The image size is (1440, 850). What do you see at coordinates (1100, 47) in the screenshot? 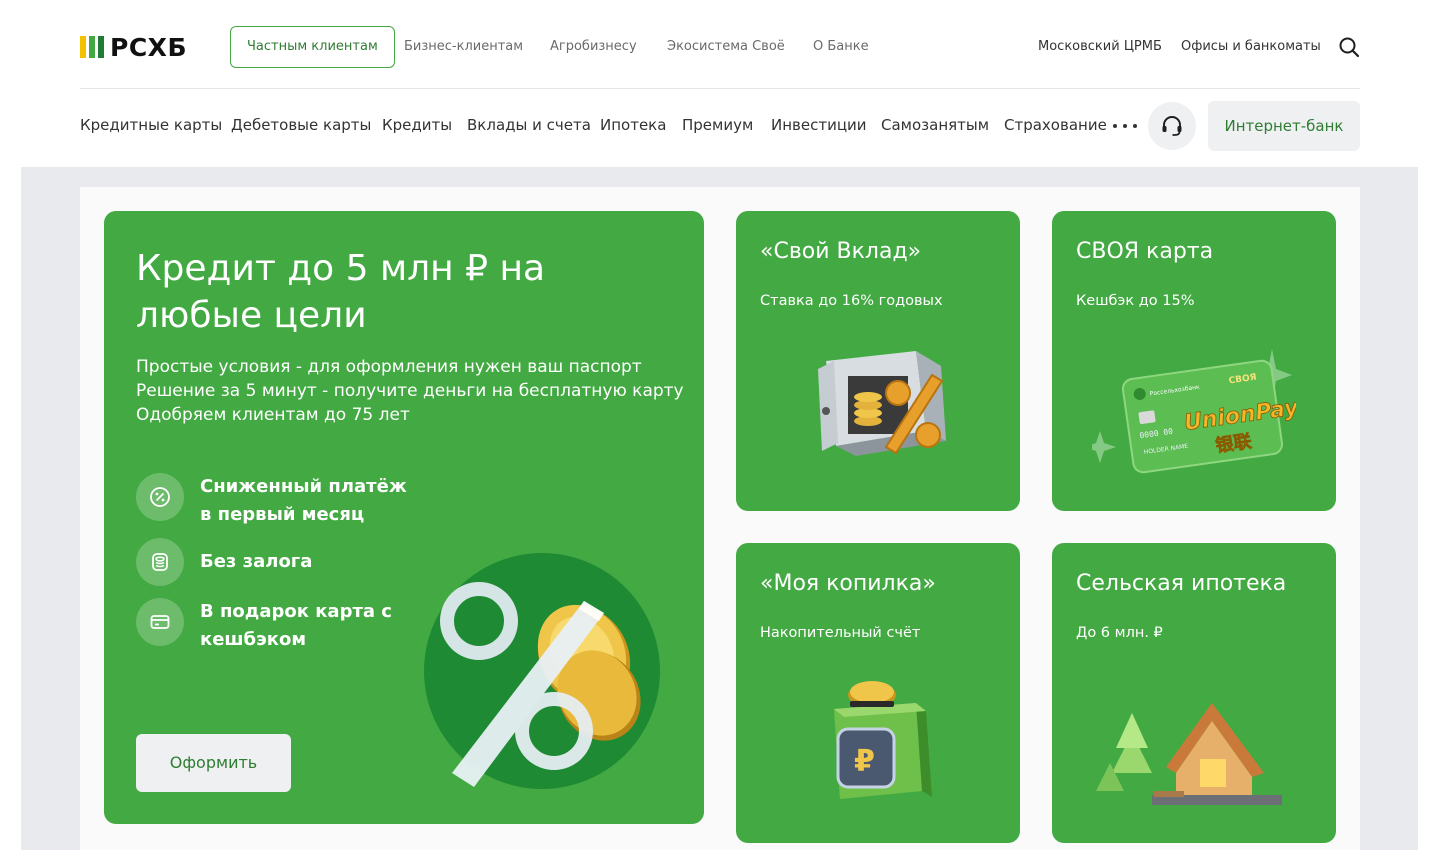
I see `region-selector: Московский ЦРМБ` at bounding box center [1100, 47].